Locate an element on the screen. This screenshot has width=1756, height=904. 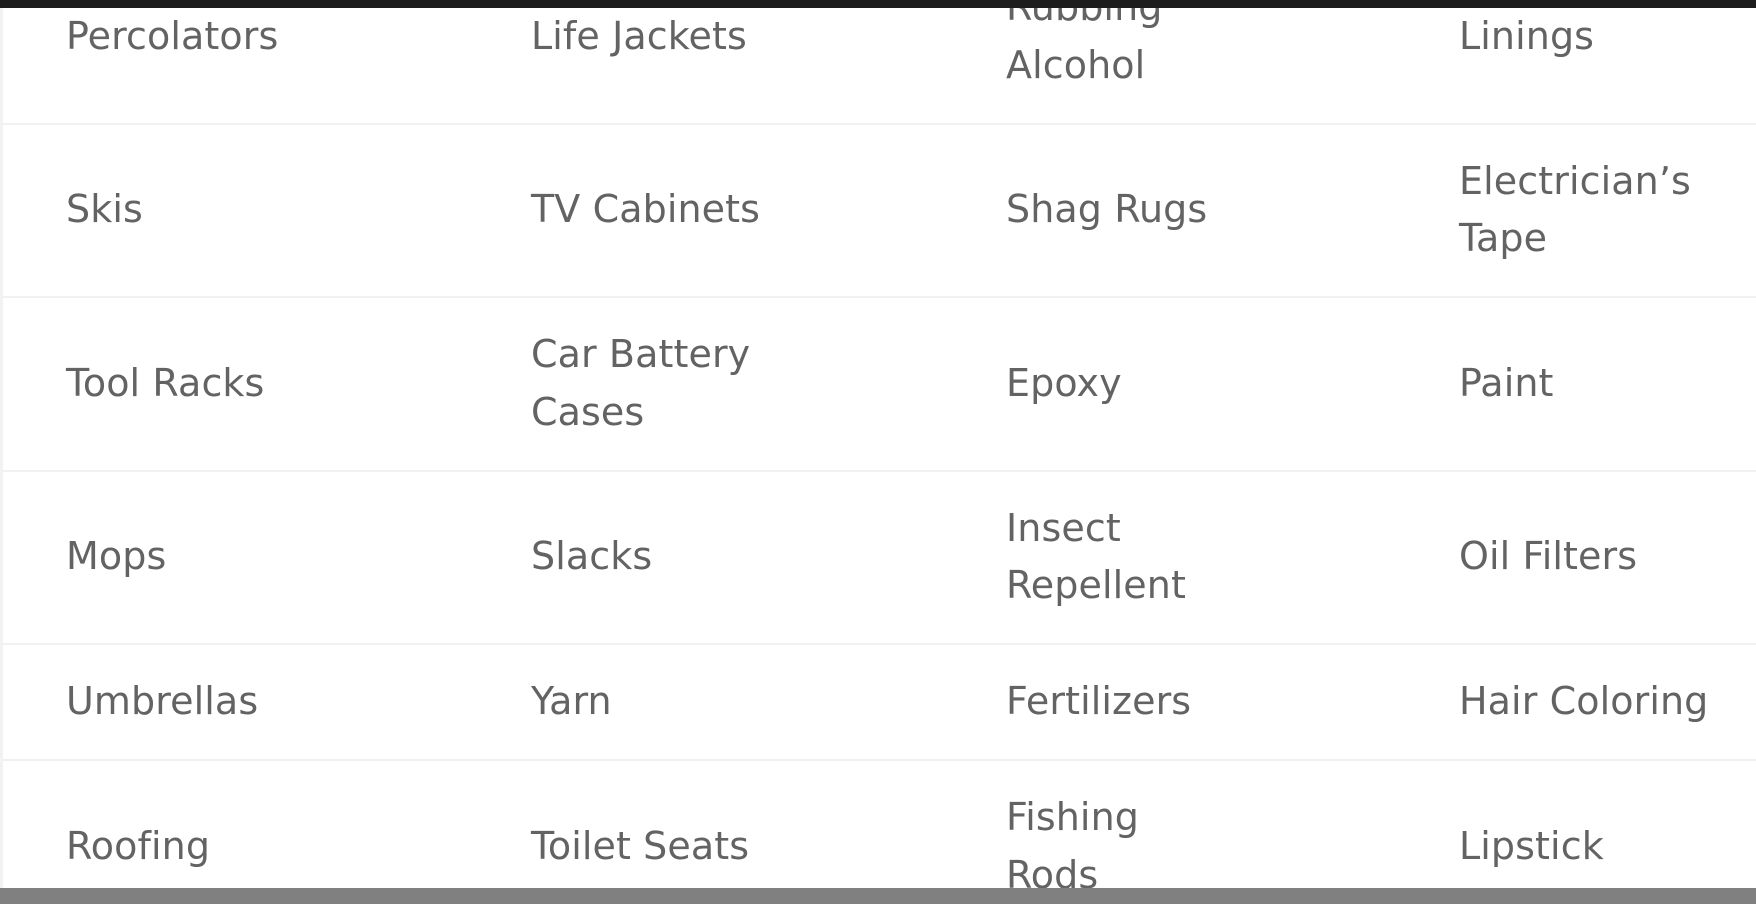
cell-text: Linings is located at coordinates (1527, 35).